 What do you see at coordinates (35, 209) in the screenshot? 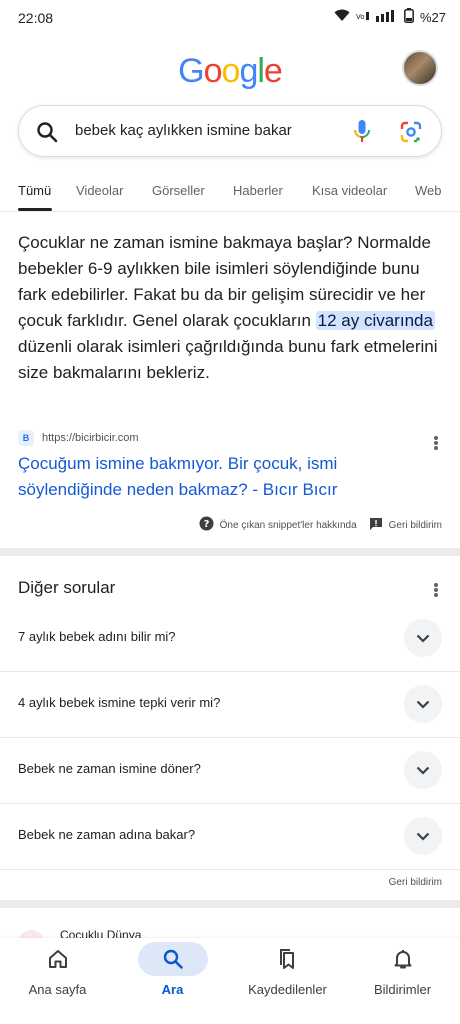
I see `active-tab-indicator` at bounding box center [35, 209].